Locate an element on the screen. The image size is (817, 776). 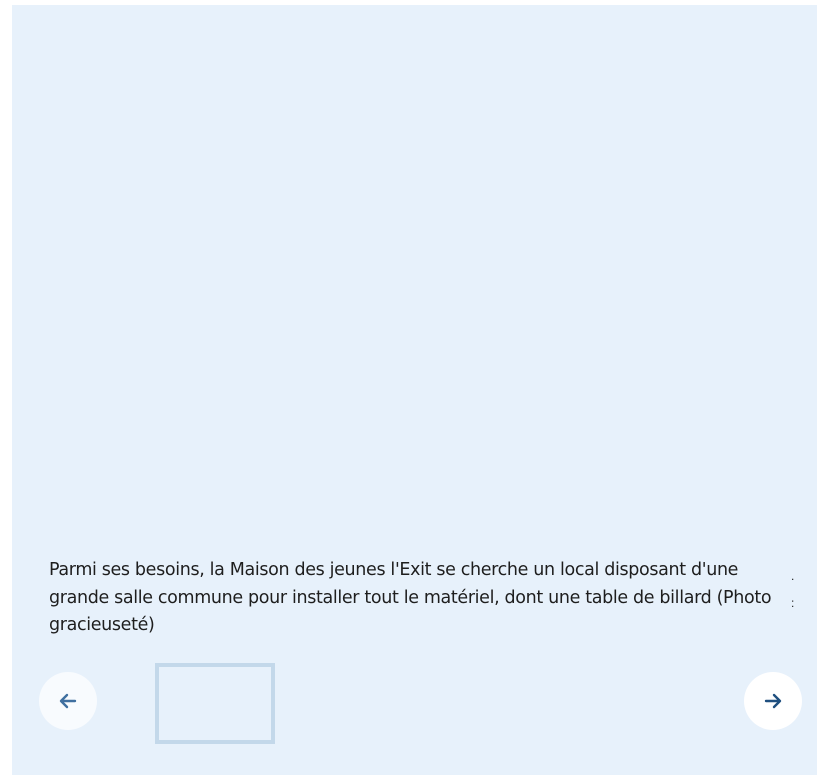
arrow-left-icon is located at coordinates (68, 701).